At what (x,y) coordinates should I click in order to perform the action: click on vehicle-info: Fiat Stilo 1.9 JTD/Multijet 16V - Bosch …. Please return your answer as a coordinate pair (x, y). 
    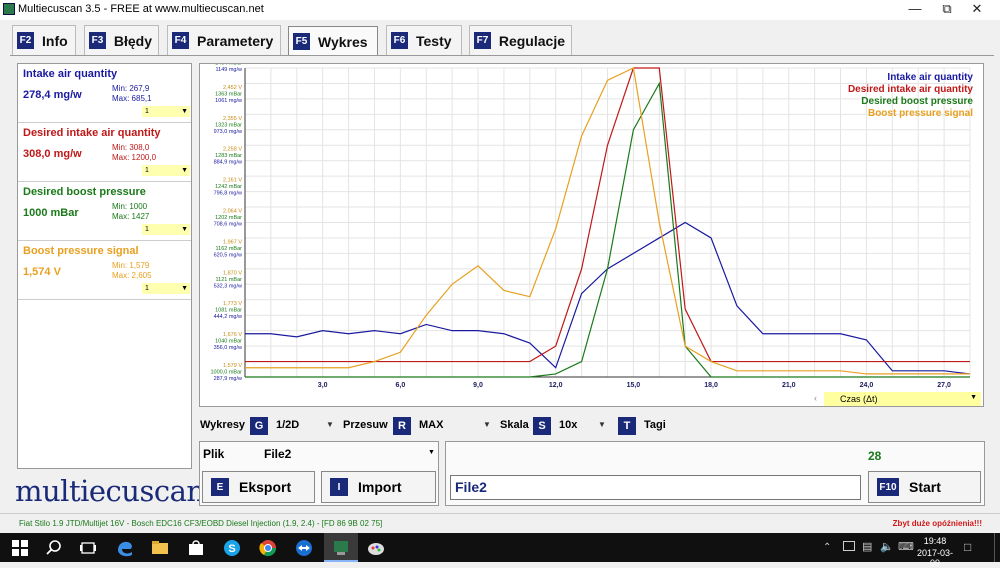
    Looking at the image, I should click on (201, 523).